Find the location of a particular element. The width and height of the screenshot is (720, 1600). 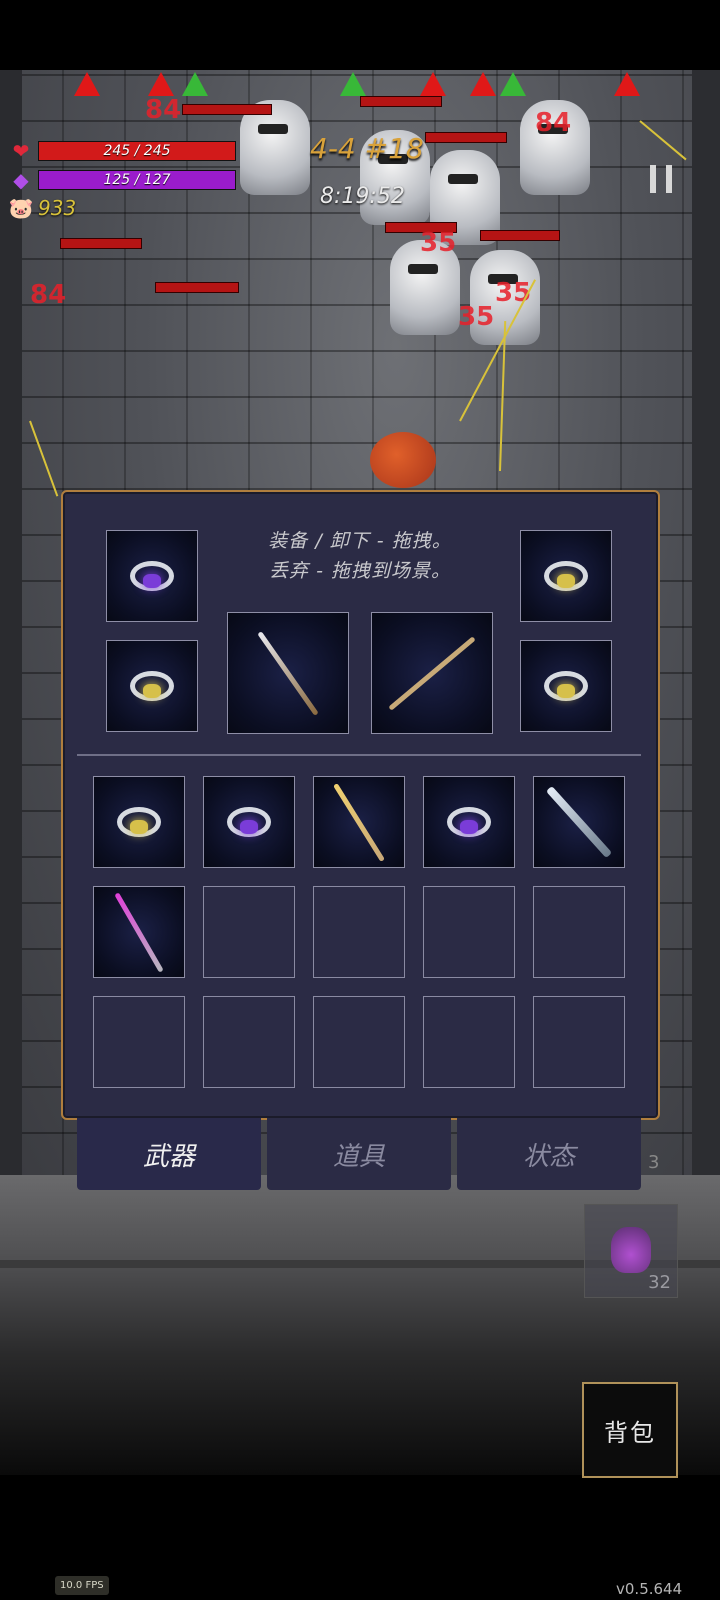

equip-slot-ring-bottom-right is located at coordinates (566, 686).